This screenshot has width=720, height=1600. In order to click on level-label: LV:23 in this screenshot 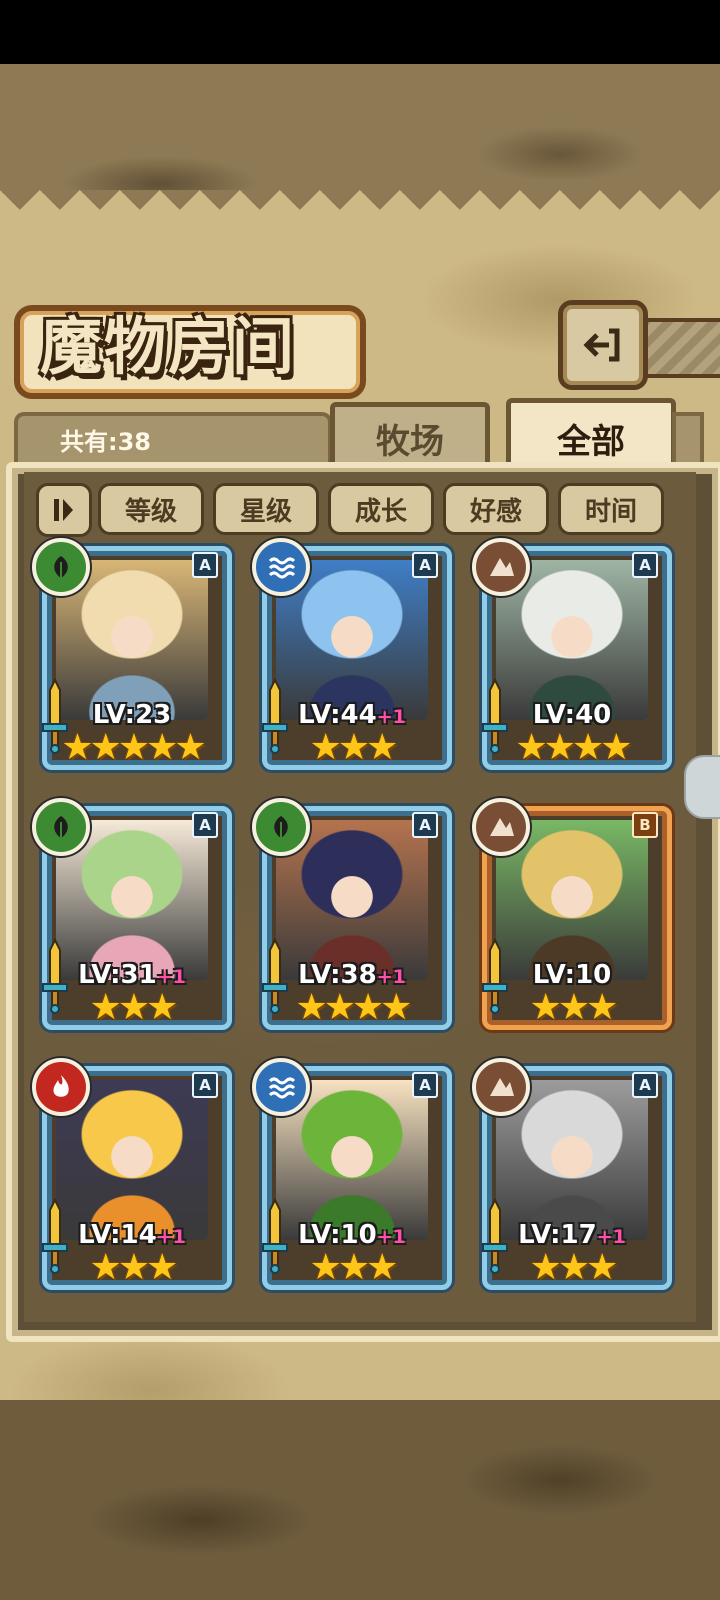, I will do `click(132, 715)`.